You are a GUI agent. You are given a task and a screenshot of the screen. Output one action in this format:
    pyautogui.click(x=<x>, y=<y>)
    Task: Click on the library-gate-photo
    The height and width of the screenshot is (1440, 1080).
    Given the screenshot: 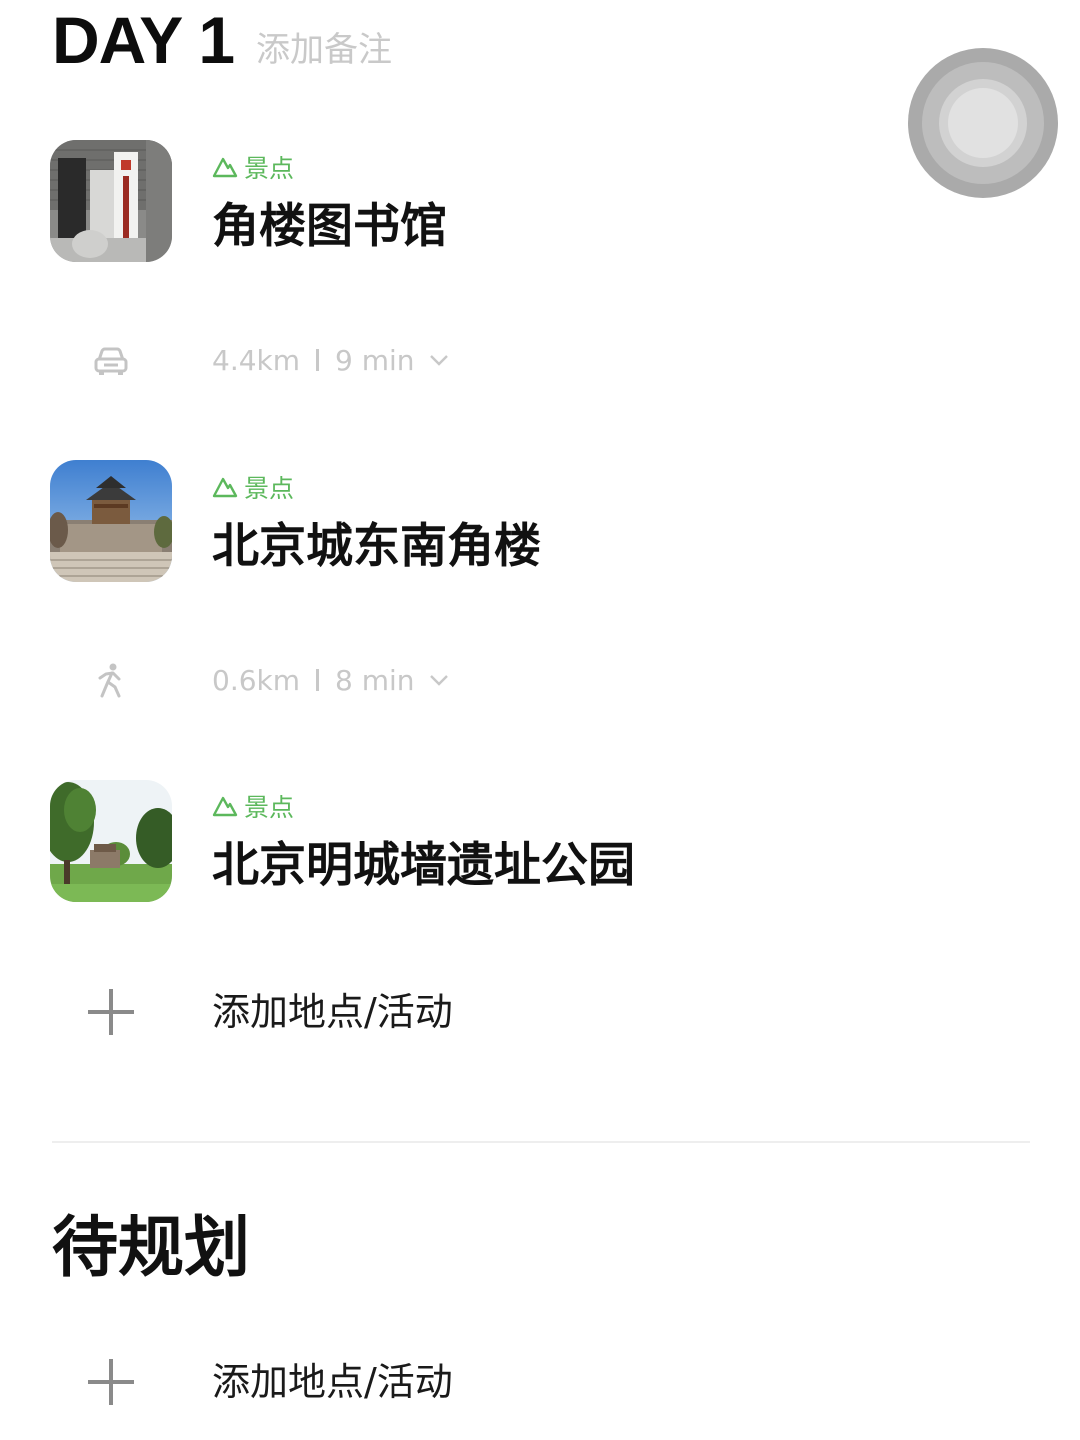 What is the action you would take?
    pyautogui.click(x=111, y=201)
    